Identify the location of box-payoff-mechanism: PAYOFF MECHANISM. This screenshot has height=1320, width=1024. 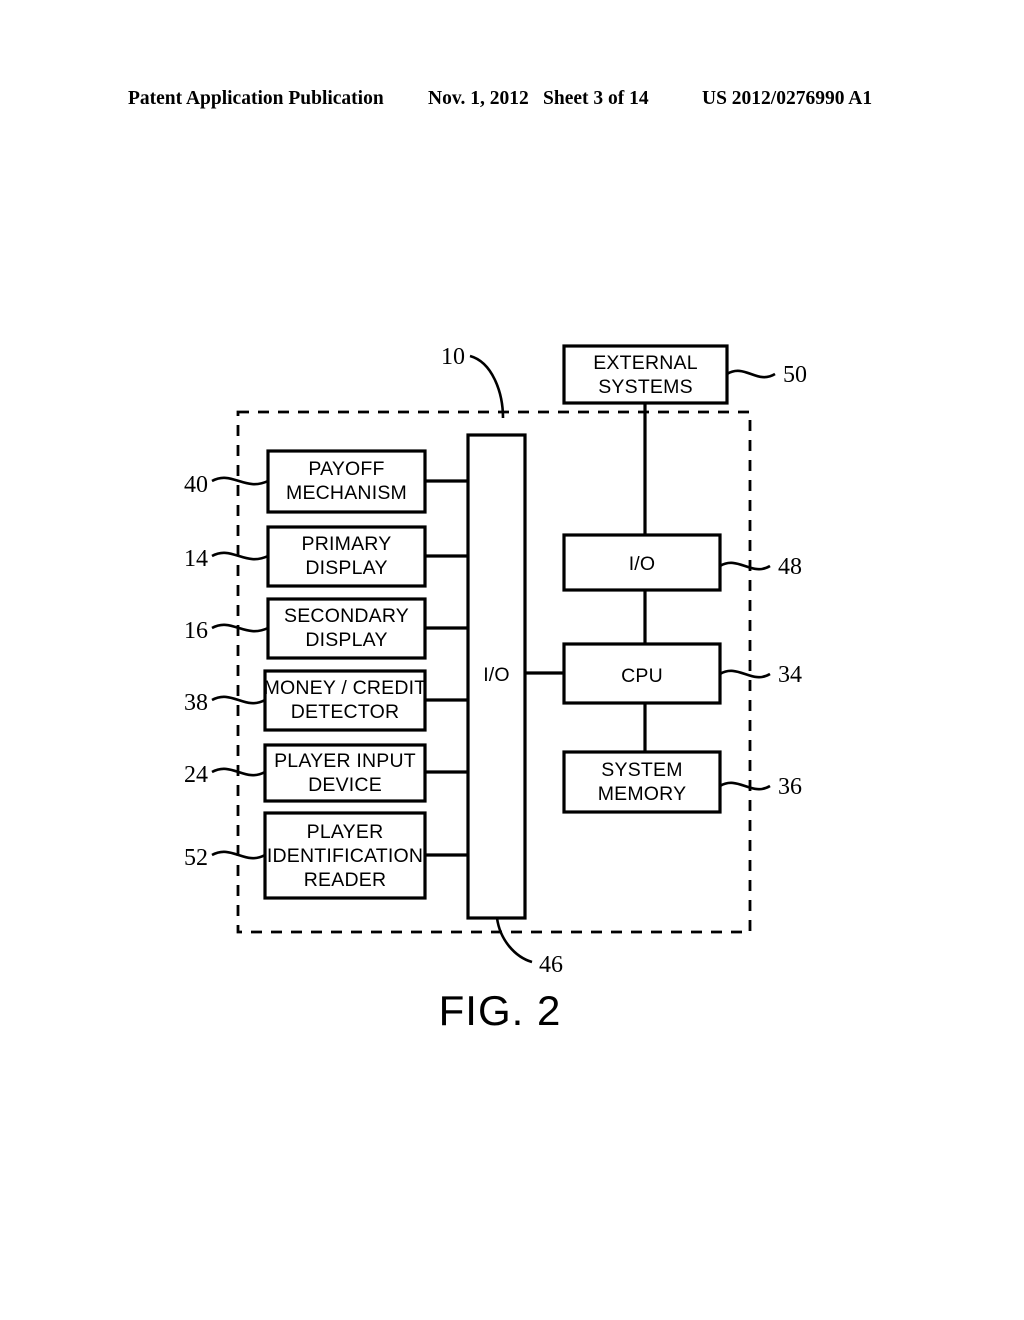
(346, 481).